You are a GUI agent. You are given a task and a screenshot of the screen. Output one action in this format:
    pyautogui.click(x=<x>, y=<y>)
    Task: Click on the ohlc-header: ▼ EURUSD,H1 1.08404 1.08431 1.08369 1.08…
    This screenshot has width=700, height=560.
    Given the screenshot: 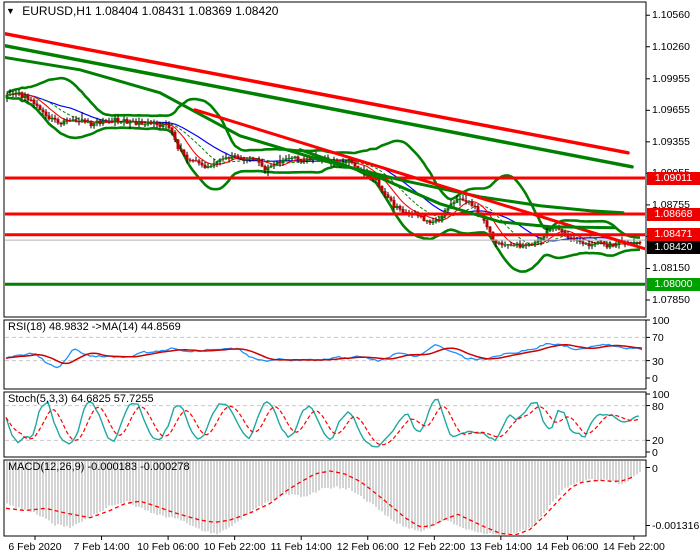 What is the action you would take?
    pyautogui.click(x=142, y=11)
    